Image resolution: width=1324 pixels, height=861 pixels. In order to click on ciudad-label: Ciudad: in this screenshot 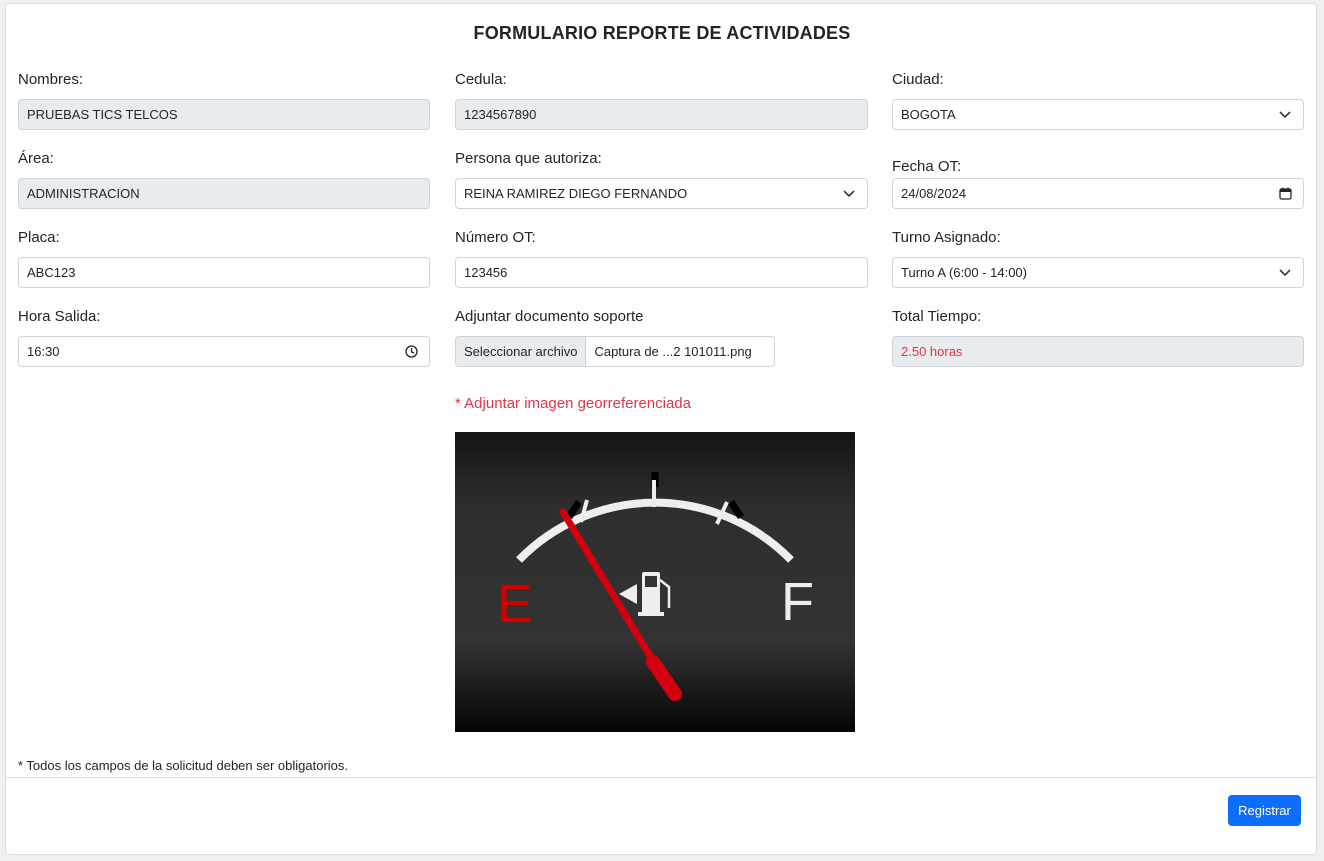, I will do `click(918, 79)`.